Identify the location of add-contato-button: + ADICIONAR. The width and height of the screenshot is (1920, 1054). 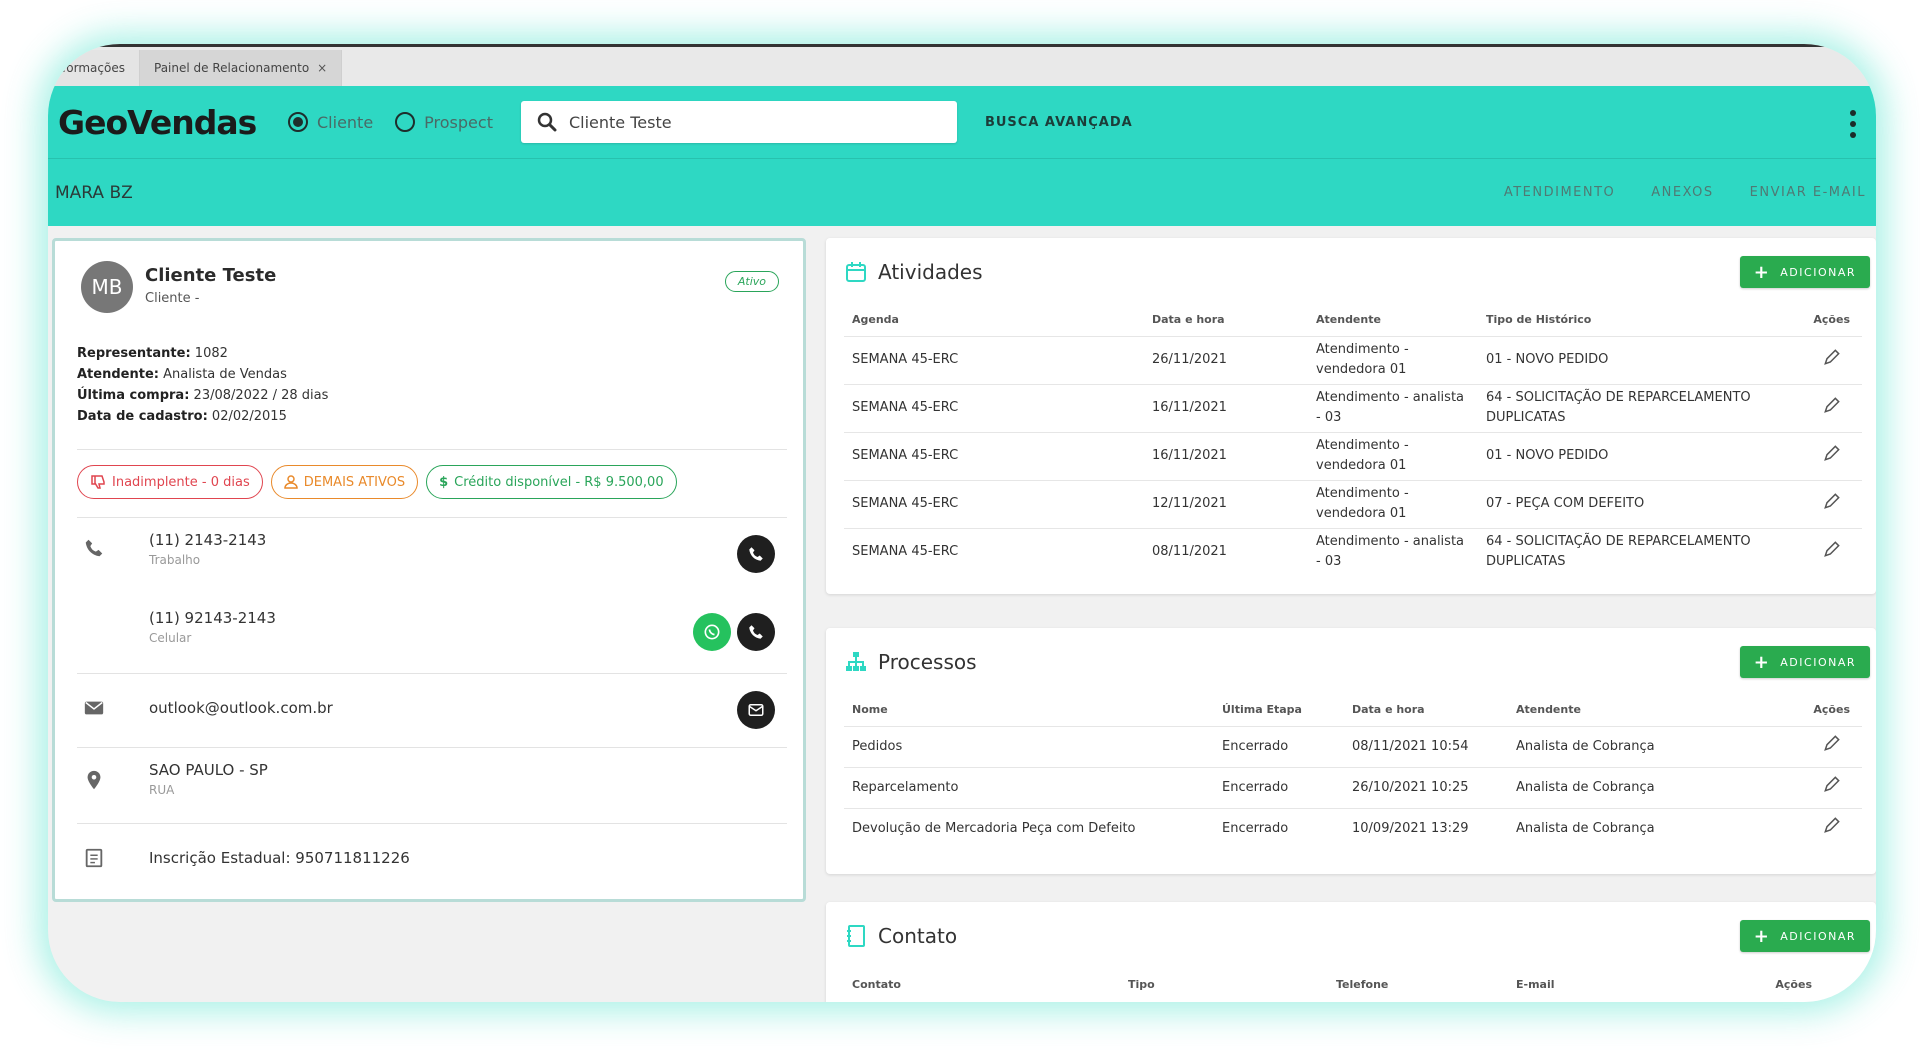
(1804, 936).